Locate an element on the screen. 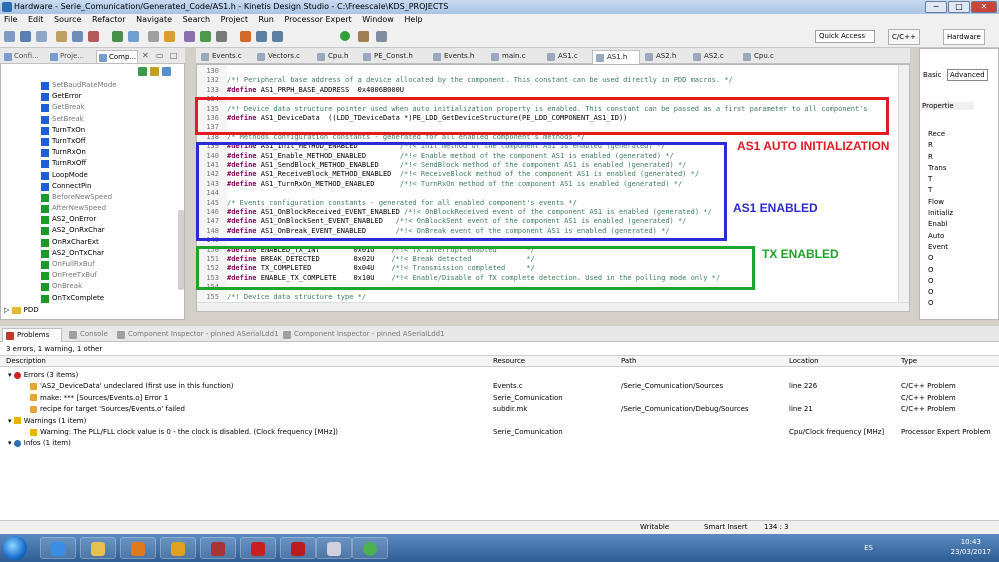 This screenshot has height=562, width=999. taskbar-app is located at coordinates (258, 548).